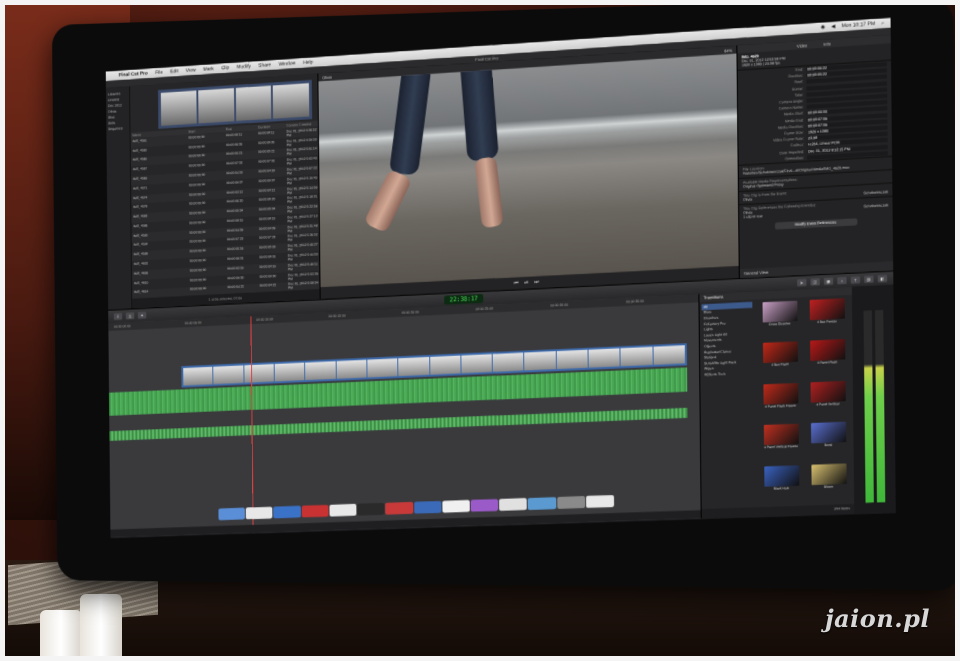  What do you see at coordinates (600, 501) in the screenshot?
I see `trash-icon` at bounding box center [600, 501].